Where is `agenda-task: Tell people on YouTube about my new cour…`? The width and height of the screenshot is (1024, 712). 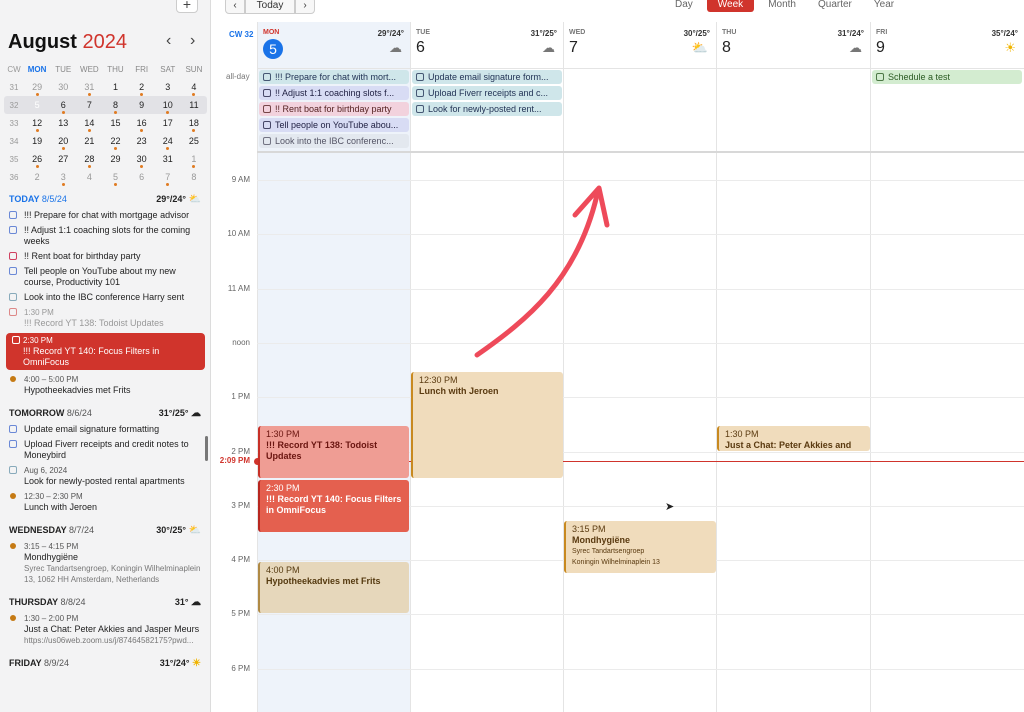 agenda-task: Tell people on YouTube about my new cour… is located at coordinates (105, 277).